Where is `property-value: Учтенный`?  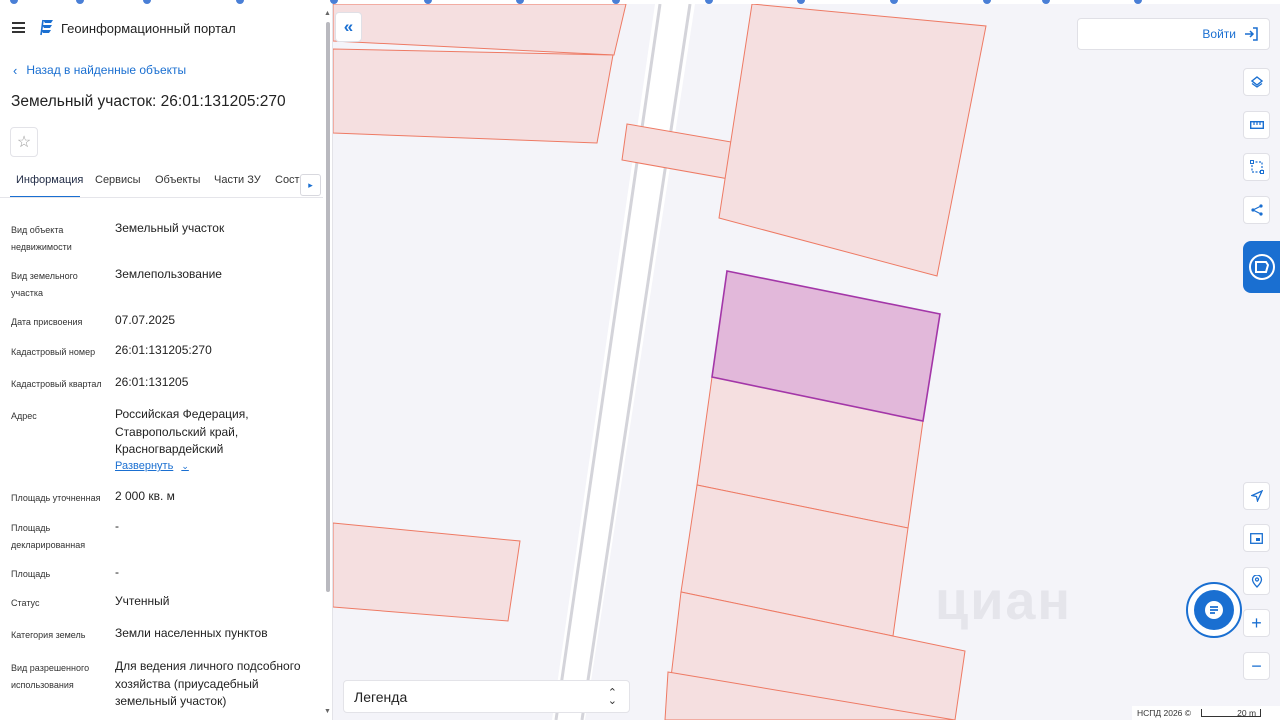 property-value: Учтенный is located at coordinates (142, 601).